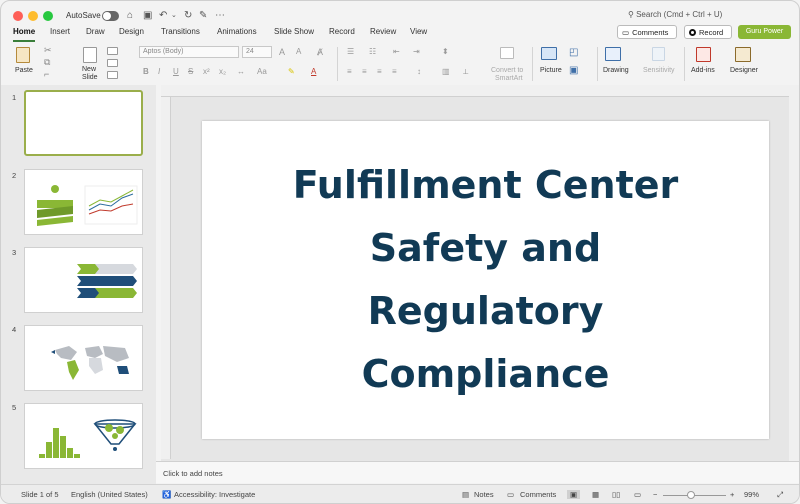 The height and width of the screenshot is (504, 800). Describe the element at coordinates (484, 494) in the screenshot. I see `notes-toggle: Notes` at that location.